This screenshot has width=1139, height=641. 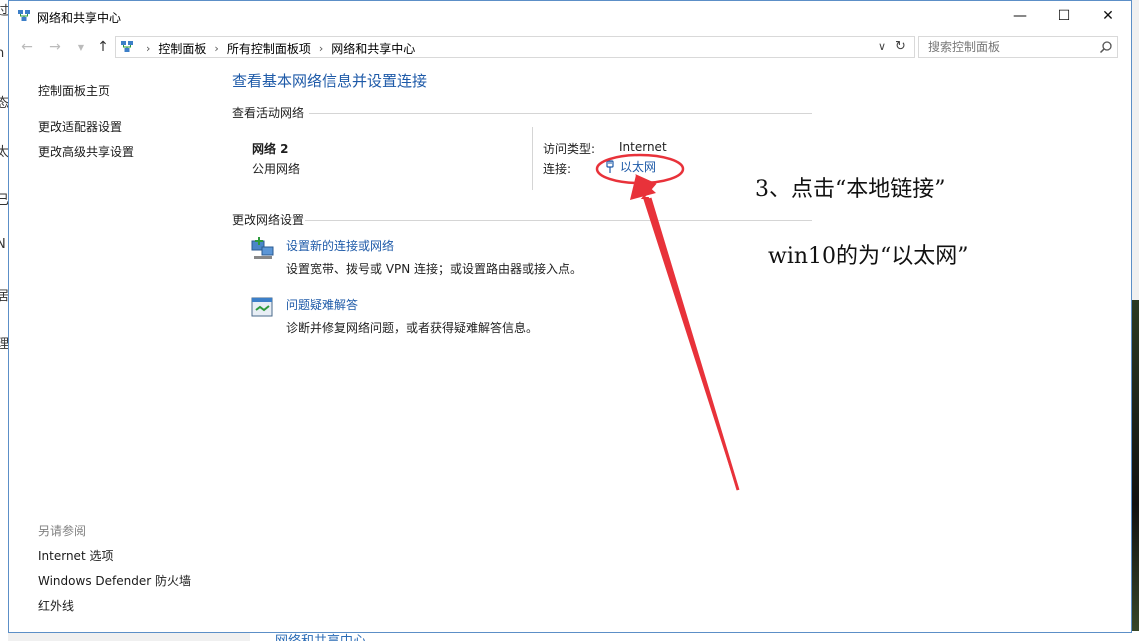 I want to click on network-name: 网络 2, so click(x=270, y=149).